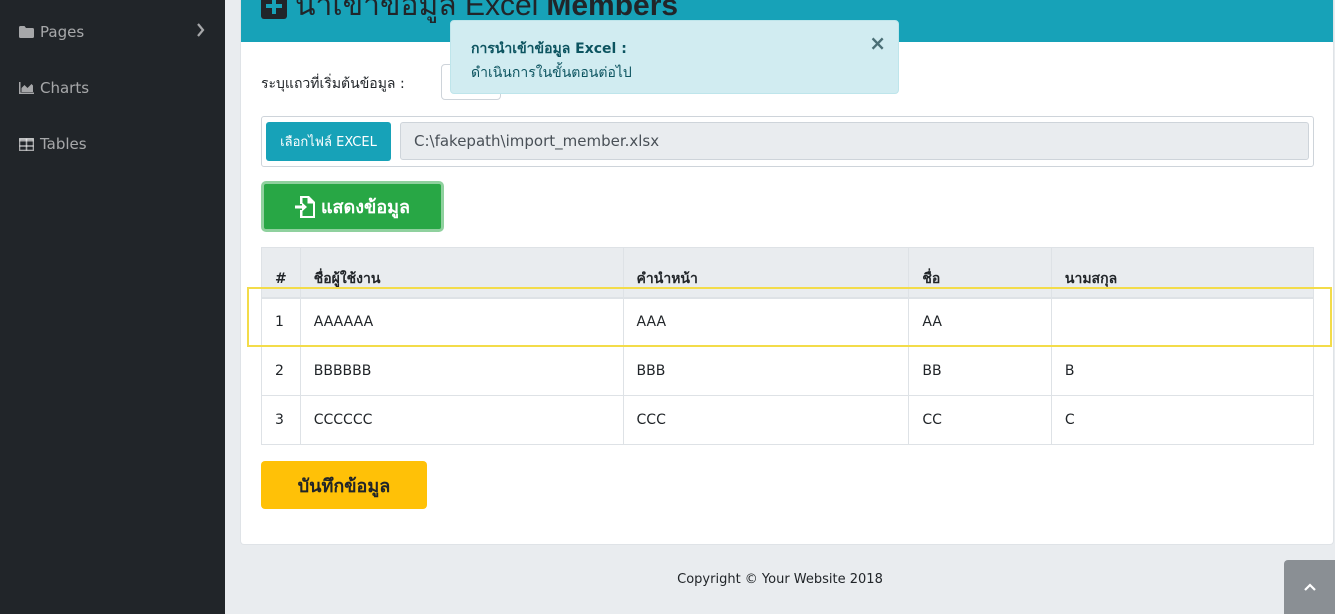 This screenshot has height=614, width=1335. I want to click on table-row: 3 CCCCCC CCC CC C, so click(788, 420).